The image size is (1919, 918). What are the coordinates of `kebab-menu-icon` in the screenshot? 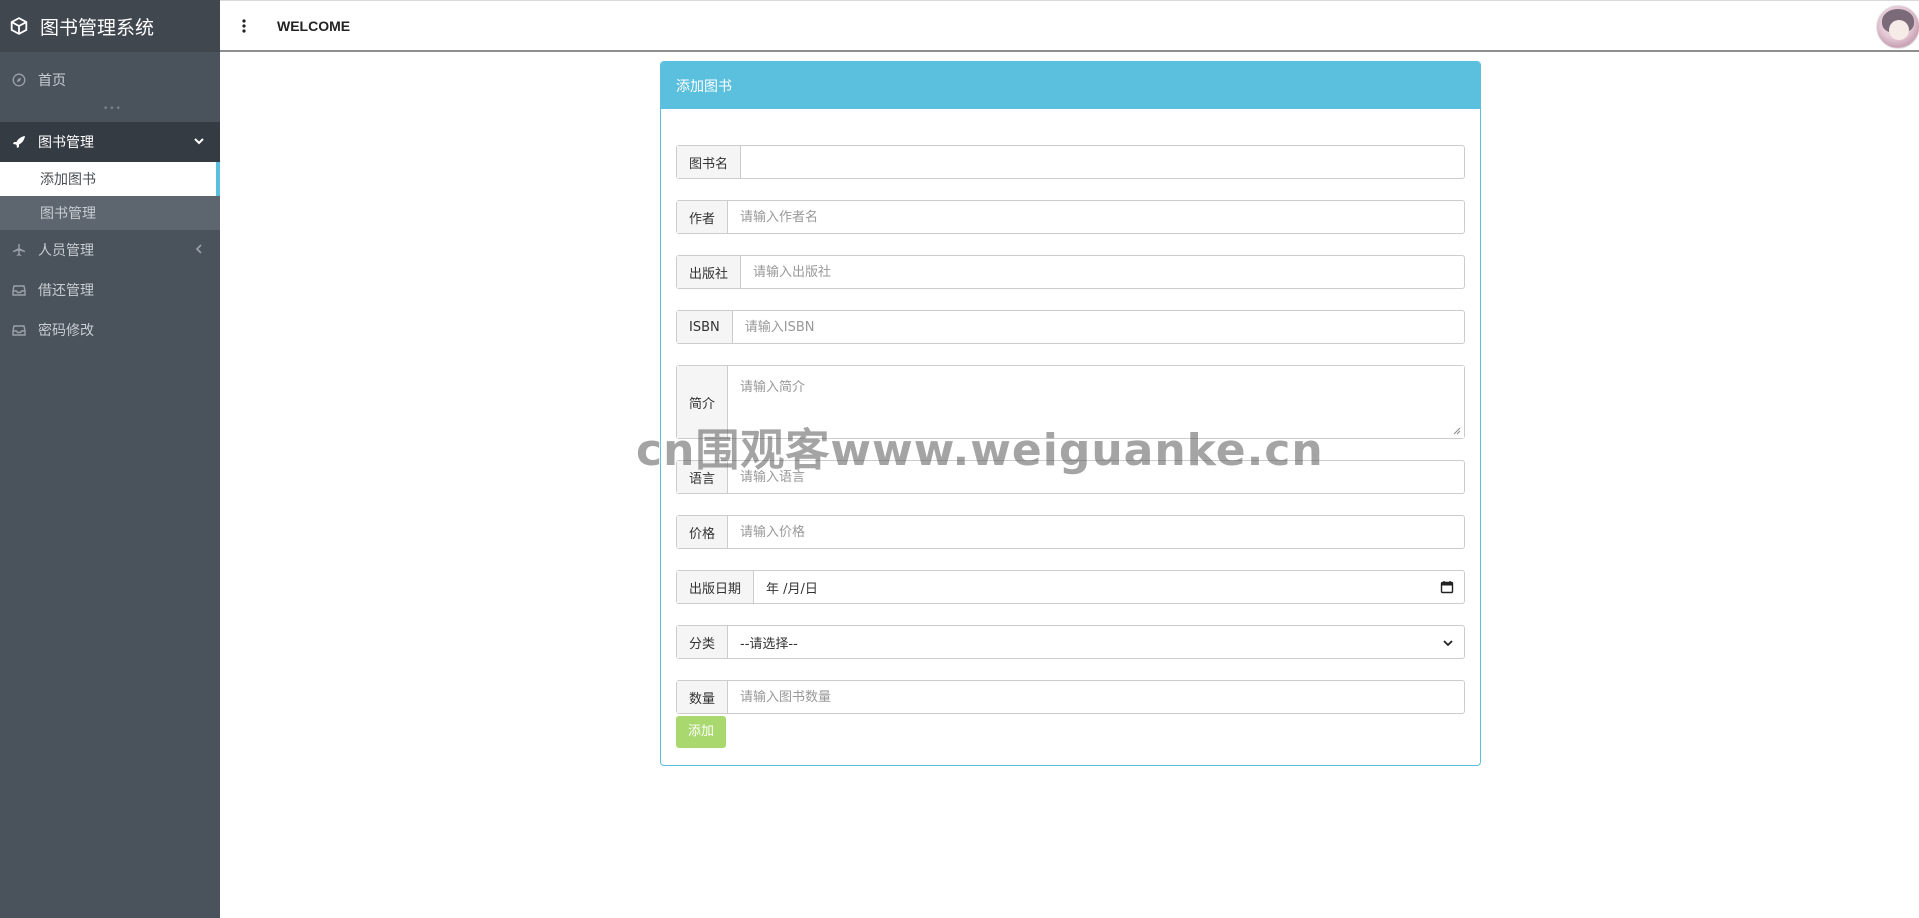 It's located at (244, 26).